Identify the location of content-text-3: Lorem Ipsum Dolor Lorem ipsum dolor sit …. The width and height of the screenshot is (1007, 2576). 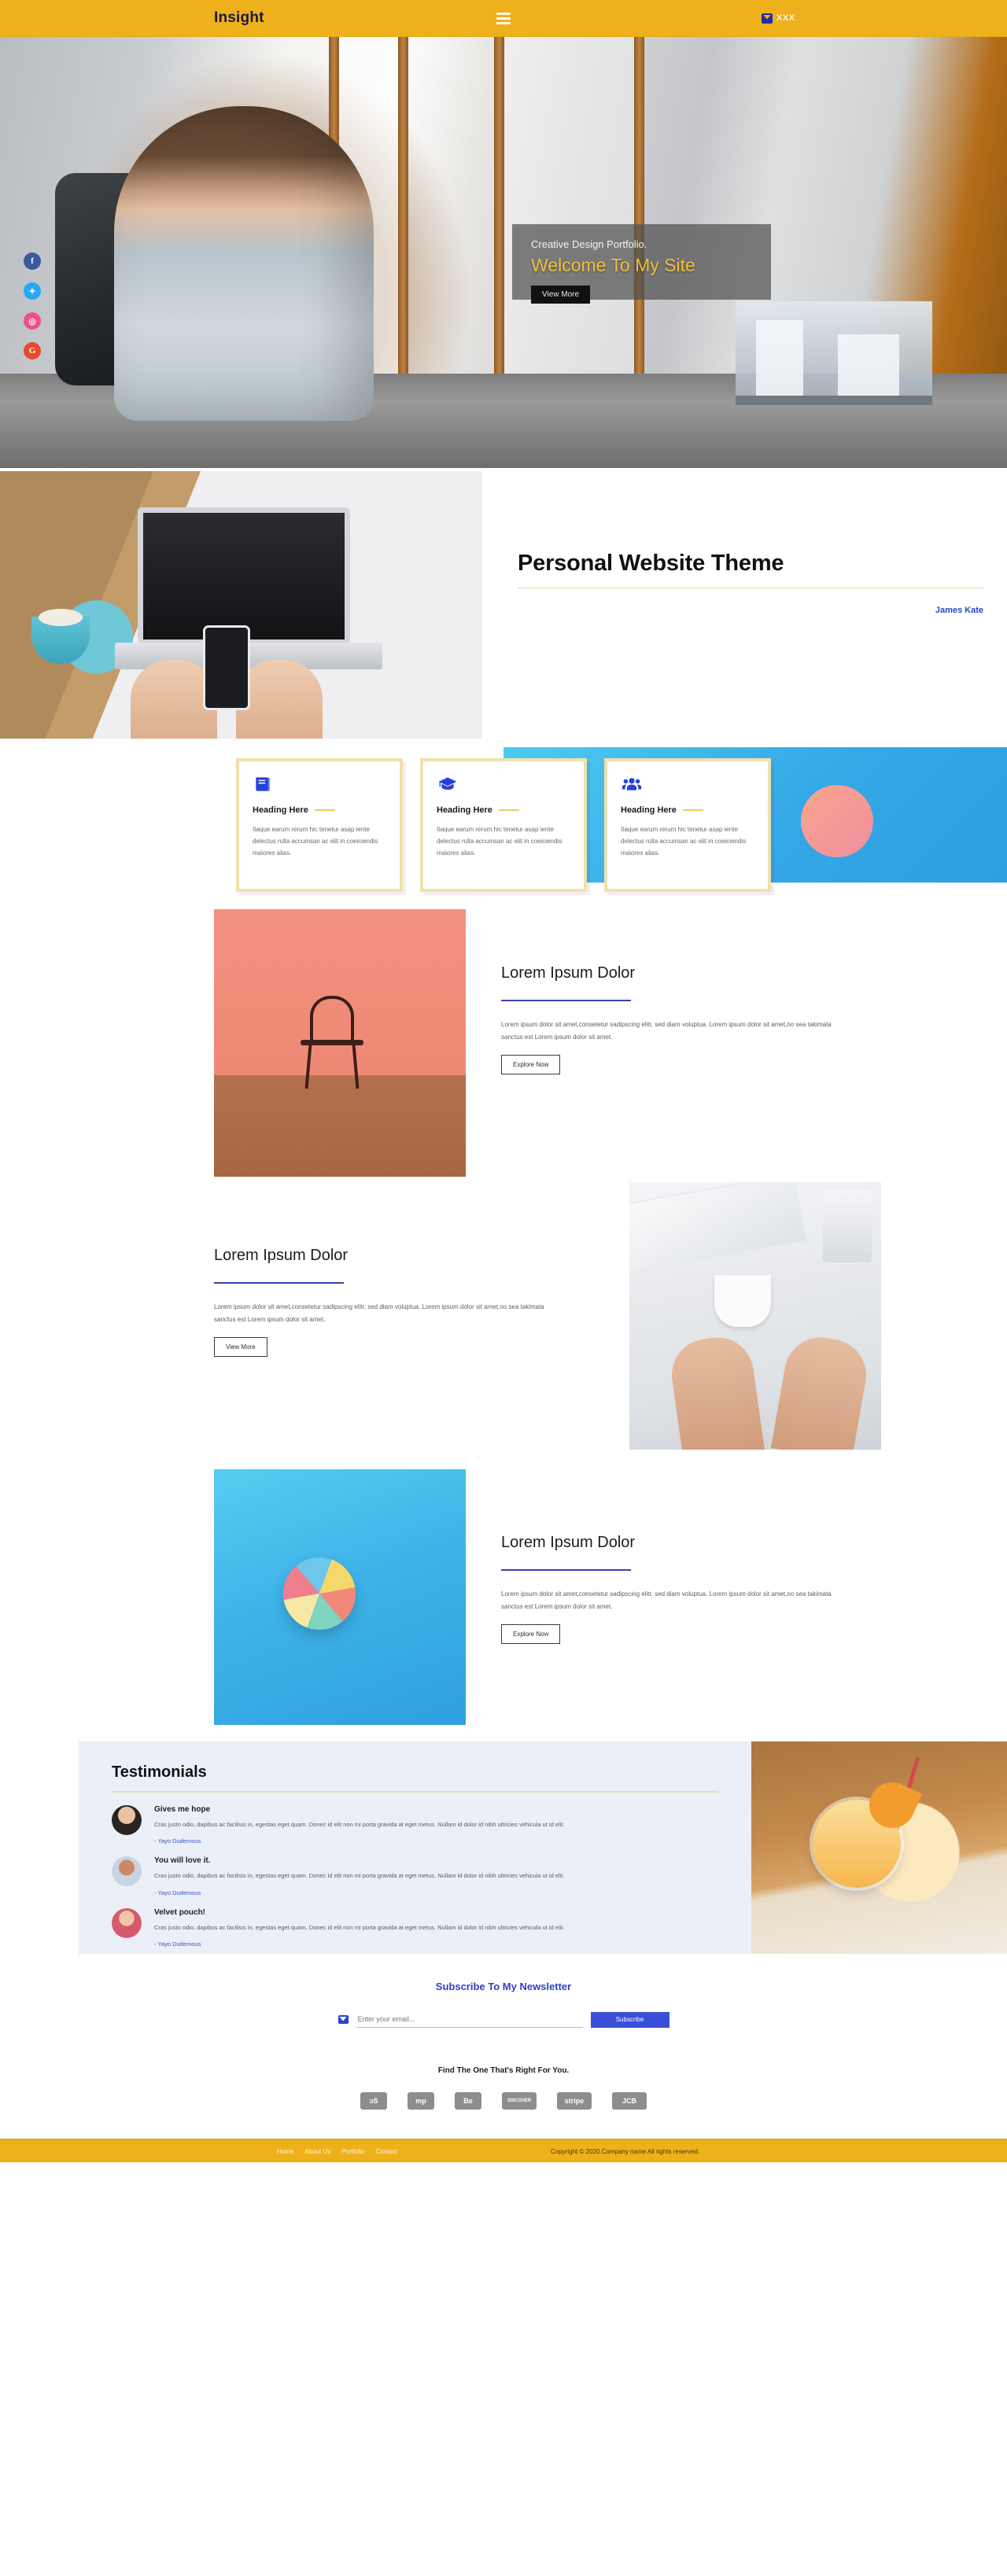
(736, 1597).